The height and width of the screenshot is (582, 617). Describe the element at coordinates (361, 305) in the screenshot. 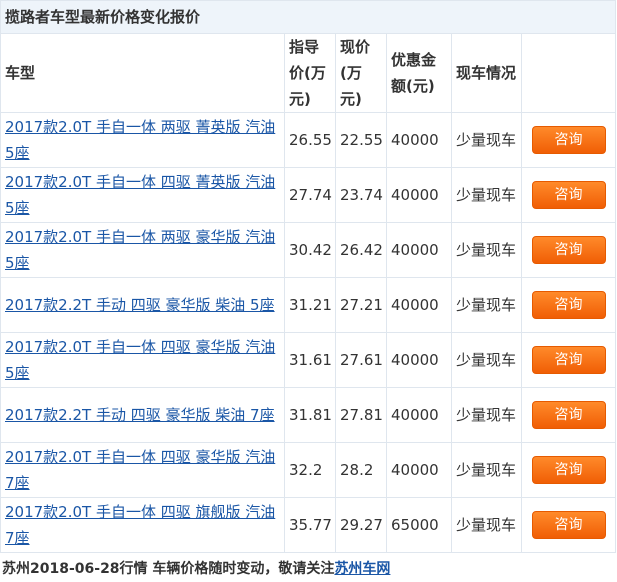

I see `current-price-cell: 27.21` at that location.